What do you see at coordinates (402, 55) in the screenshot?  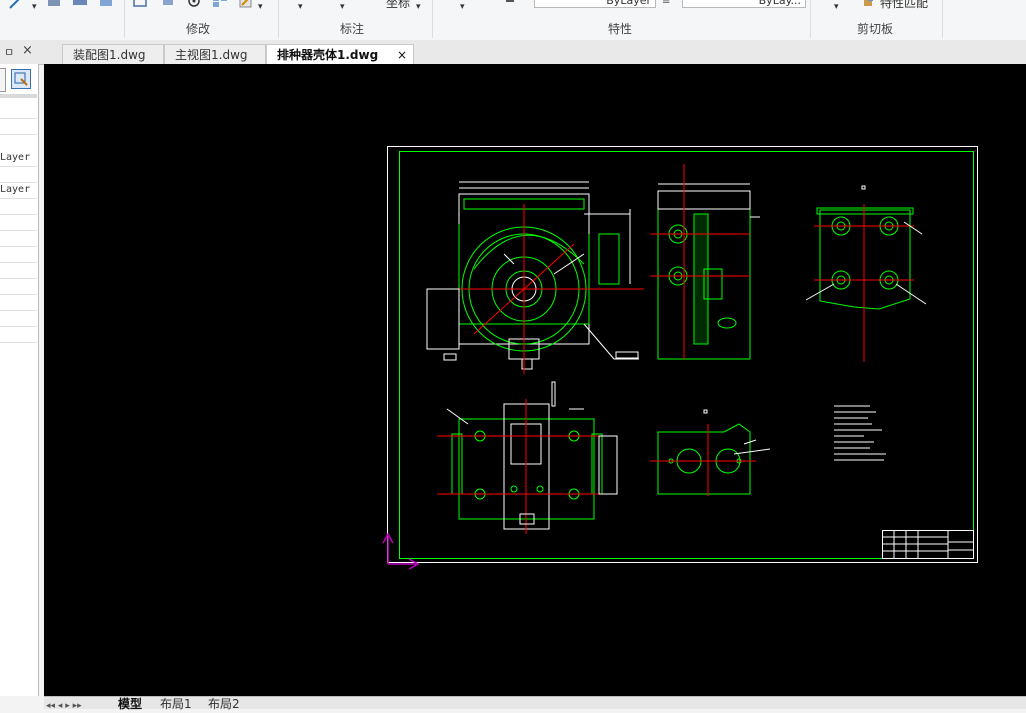 I see `tab-close-icon: ×` at bounding box center [402, 55].